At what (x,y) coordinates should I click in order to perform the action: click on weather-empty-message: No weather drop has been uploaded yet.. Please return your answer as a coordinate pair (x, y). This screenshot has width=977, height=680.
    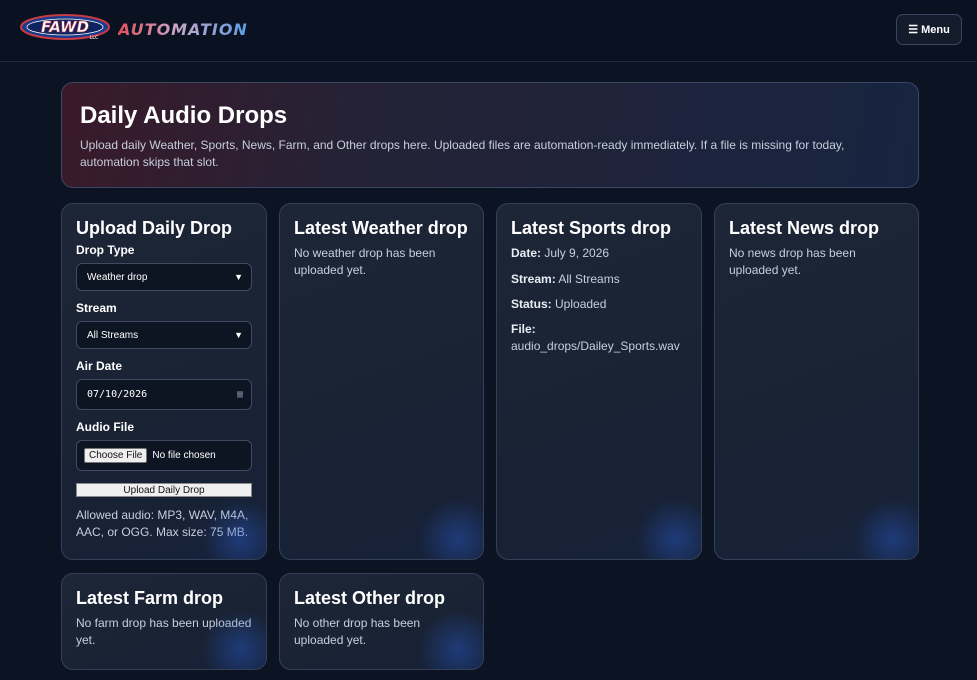
    Looking at the image, I should click on (365, 261).